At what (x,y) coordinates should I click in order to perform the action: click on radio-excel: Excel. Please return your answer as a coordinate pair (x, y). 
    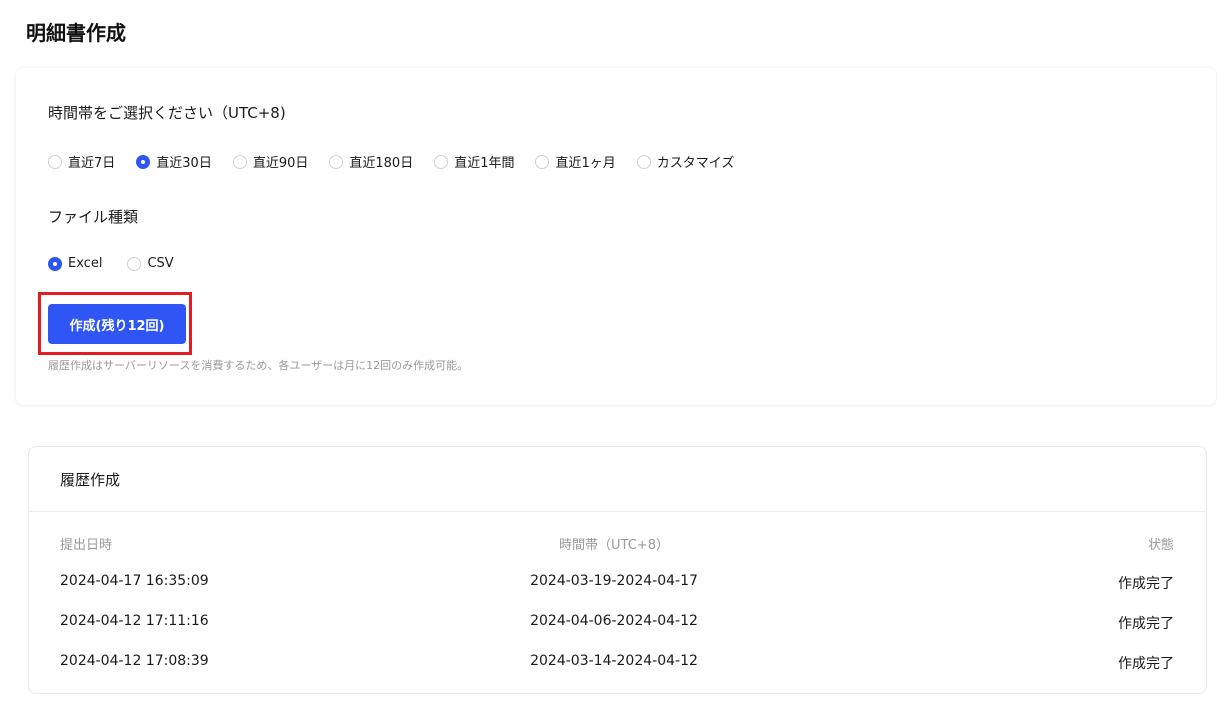
    Looking at the image, I should click on (75, 263).